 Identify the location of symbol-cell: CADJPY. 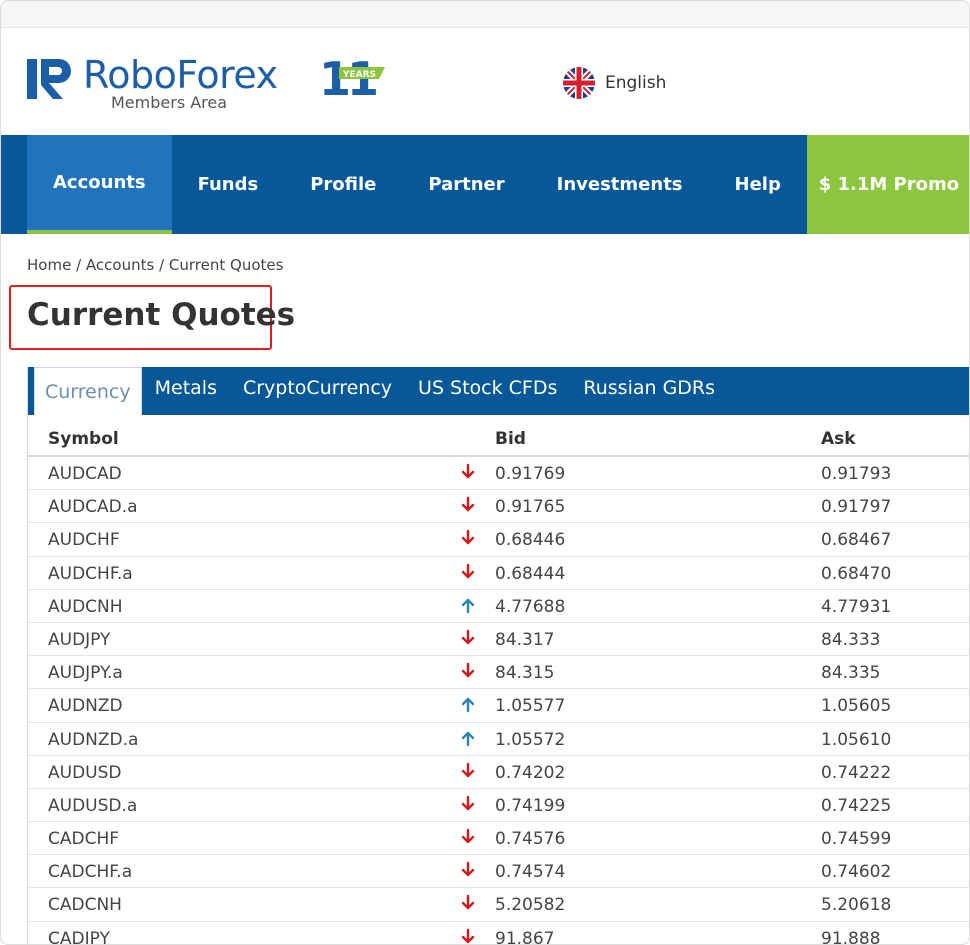
(79, 936).